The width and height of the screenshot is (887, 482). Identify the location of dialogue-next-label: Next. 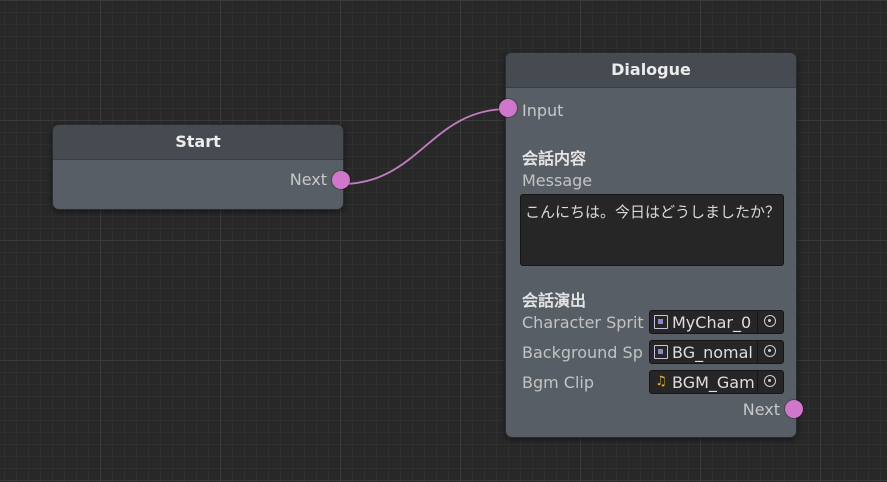
(761, 409).